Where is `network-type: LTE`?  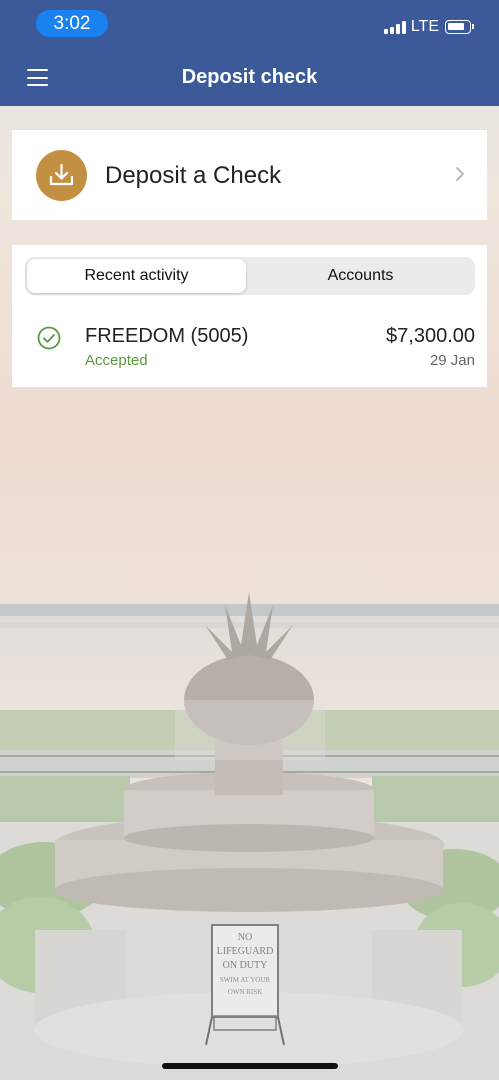
network-type: LTE is located at coordinates (424, 26).